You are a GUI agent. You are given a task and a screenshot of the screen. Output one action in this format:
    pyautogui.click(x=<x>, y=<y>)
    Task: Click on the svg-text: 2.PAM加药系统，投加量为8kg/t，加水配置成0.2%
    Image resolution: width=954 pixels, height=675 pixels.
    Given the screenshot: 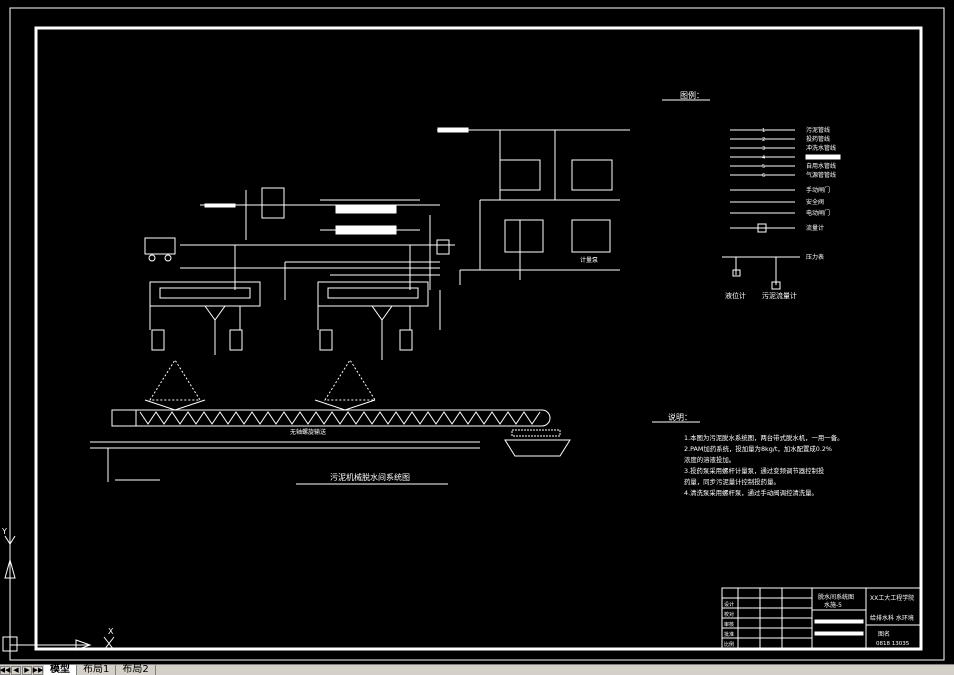 What is the action you would take?
    pyautogui.click(x=758, y=448)
    